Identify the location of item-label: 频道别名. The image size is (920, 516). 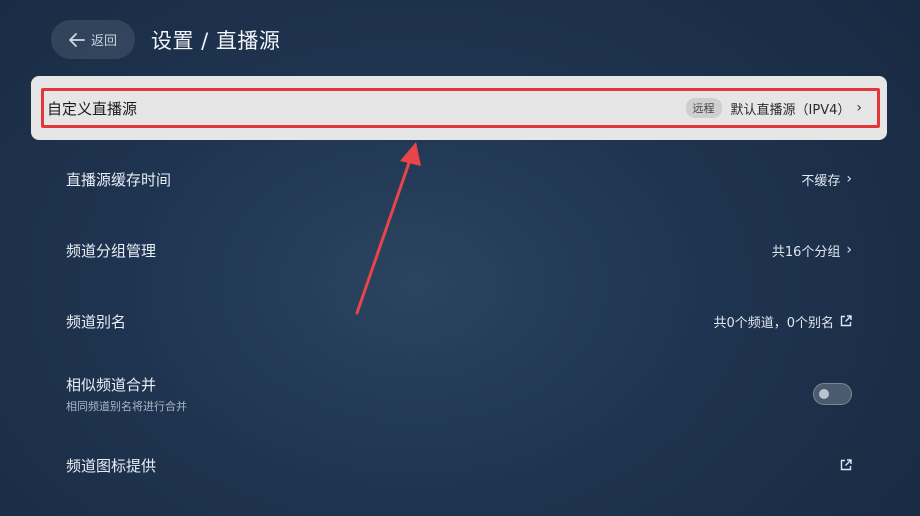
(96, 321).